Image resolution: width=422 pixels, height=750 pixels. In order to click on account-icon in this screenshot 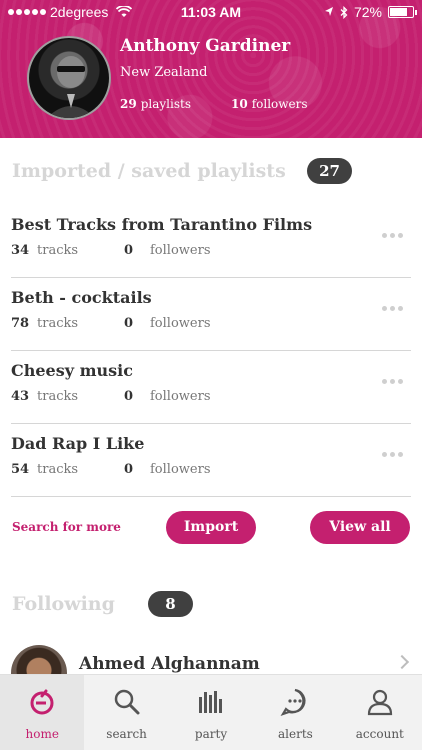, I will do `click(379, 702)`.